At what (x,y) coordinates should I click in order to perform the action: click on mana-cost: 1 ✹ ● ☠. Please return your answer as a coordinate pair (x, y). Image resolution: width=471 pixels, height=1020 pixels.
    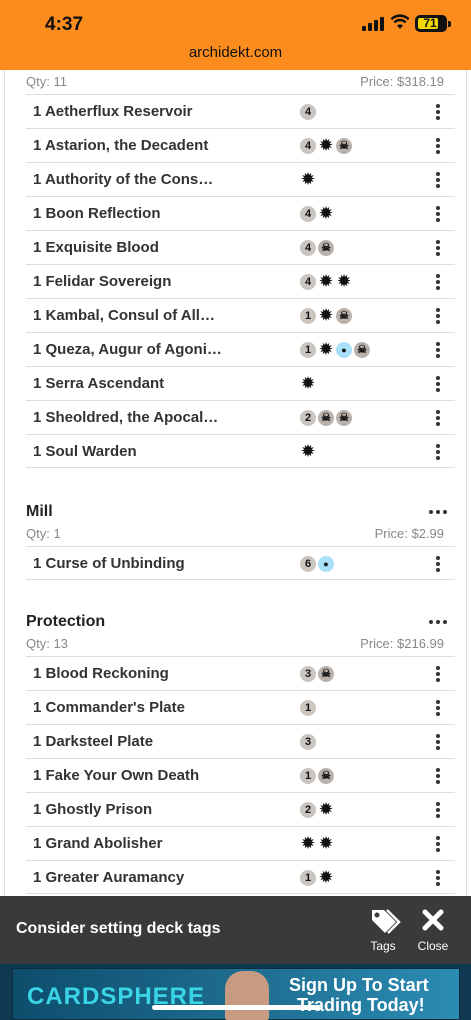
    Looking at the image, I should click on (335, 350).